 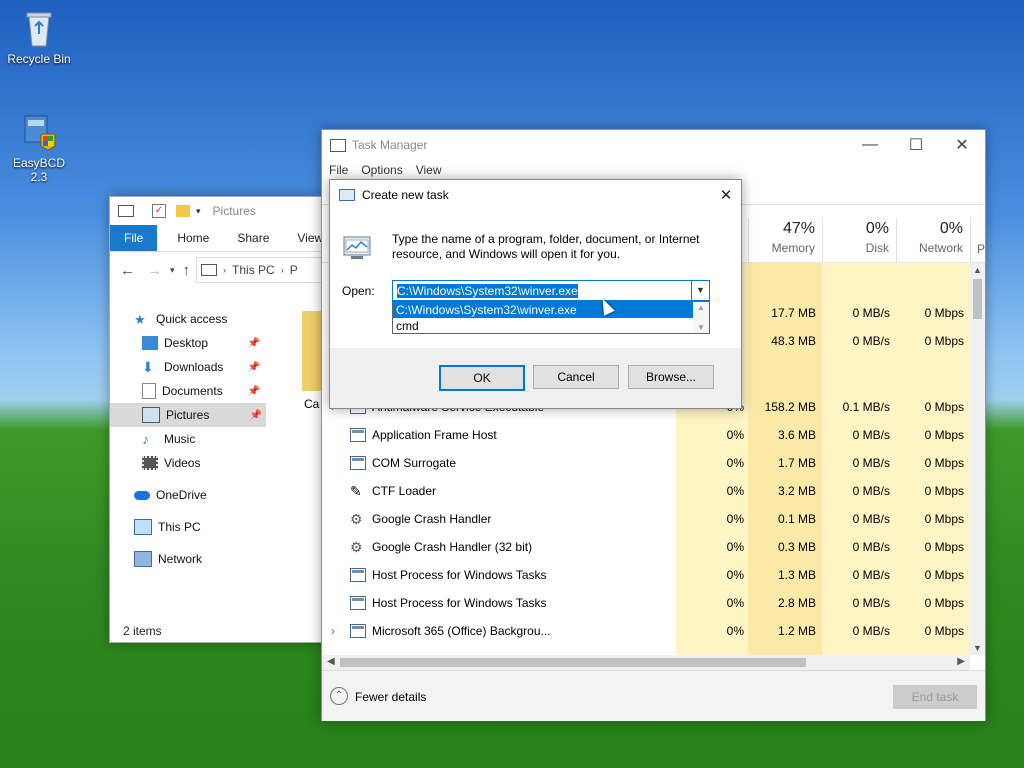 I want to click on desktop-icon-easybcd: EasyBCD 2.3, so click(x=39, y=148).